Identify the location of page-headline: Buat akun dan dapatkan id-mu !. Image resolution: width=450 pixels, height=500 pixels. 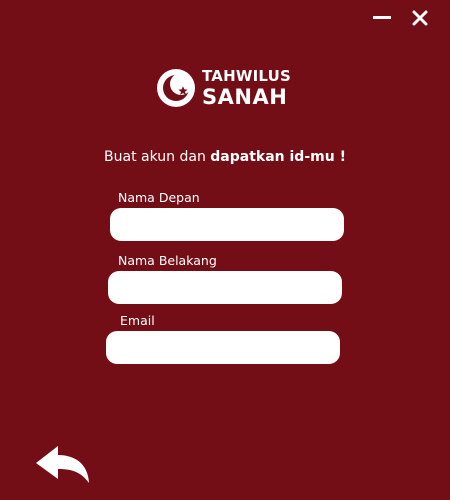
(225, 157).